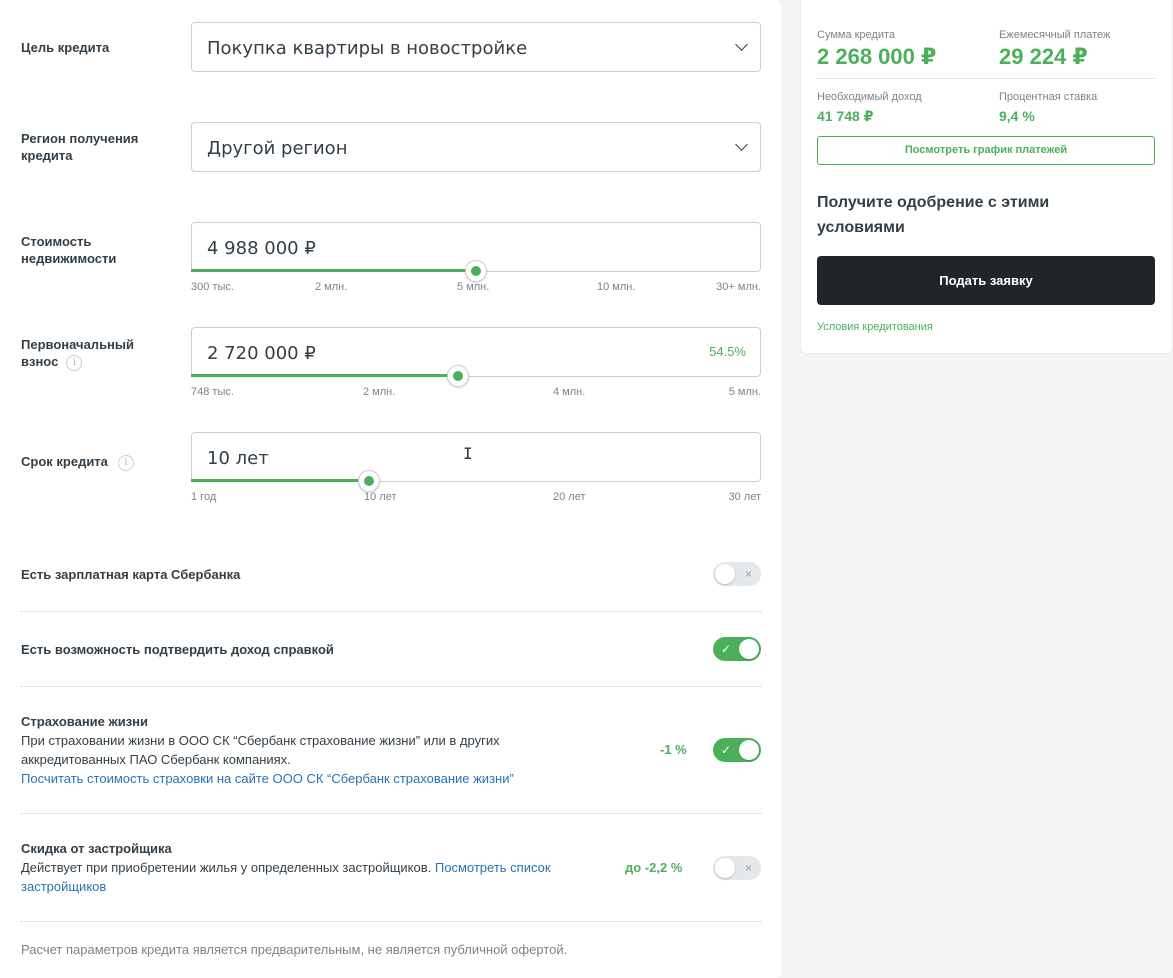 The width and height of the screenshot is (1173, 978). I want to click on down-payment-percent: 54.5%, so click(727, 351).